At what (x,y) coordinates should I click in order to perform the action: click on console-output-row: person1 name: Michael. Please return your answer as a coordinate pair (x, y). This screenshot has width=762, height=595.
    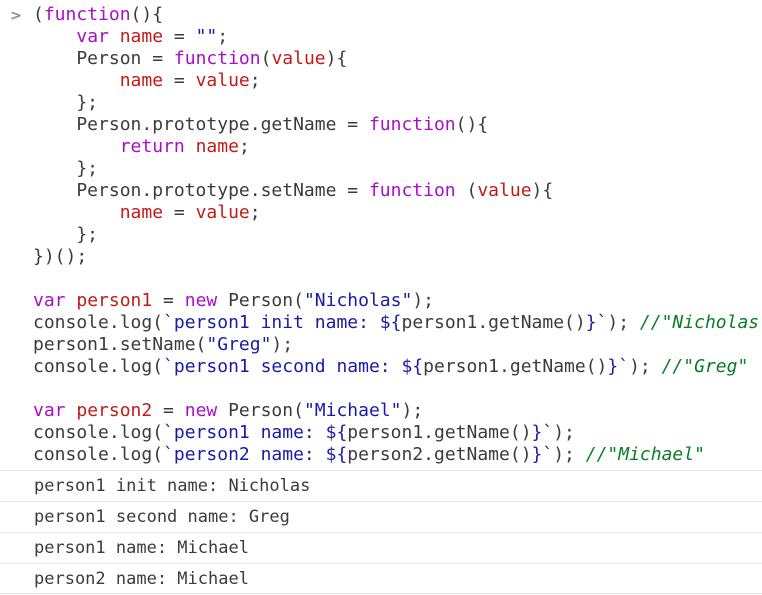
    Looking at the image, I should click on (381, 547).